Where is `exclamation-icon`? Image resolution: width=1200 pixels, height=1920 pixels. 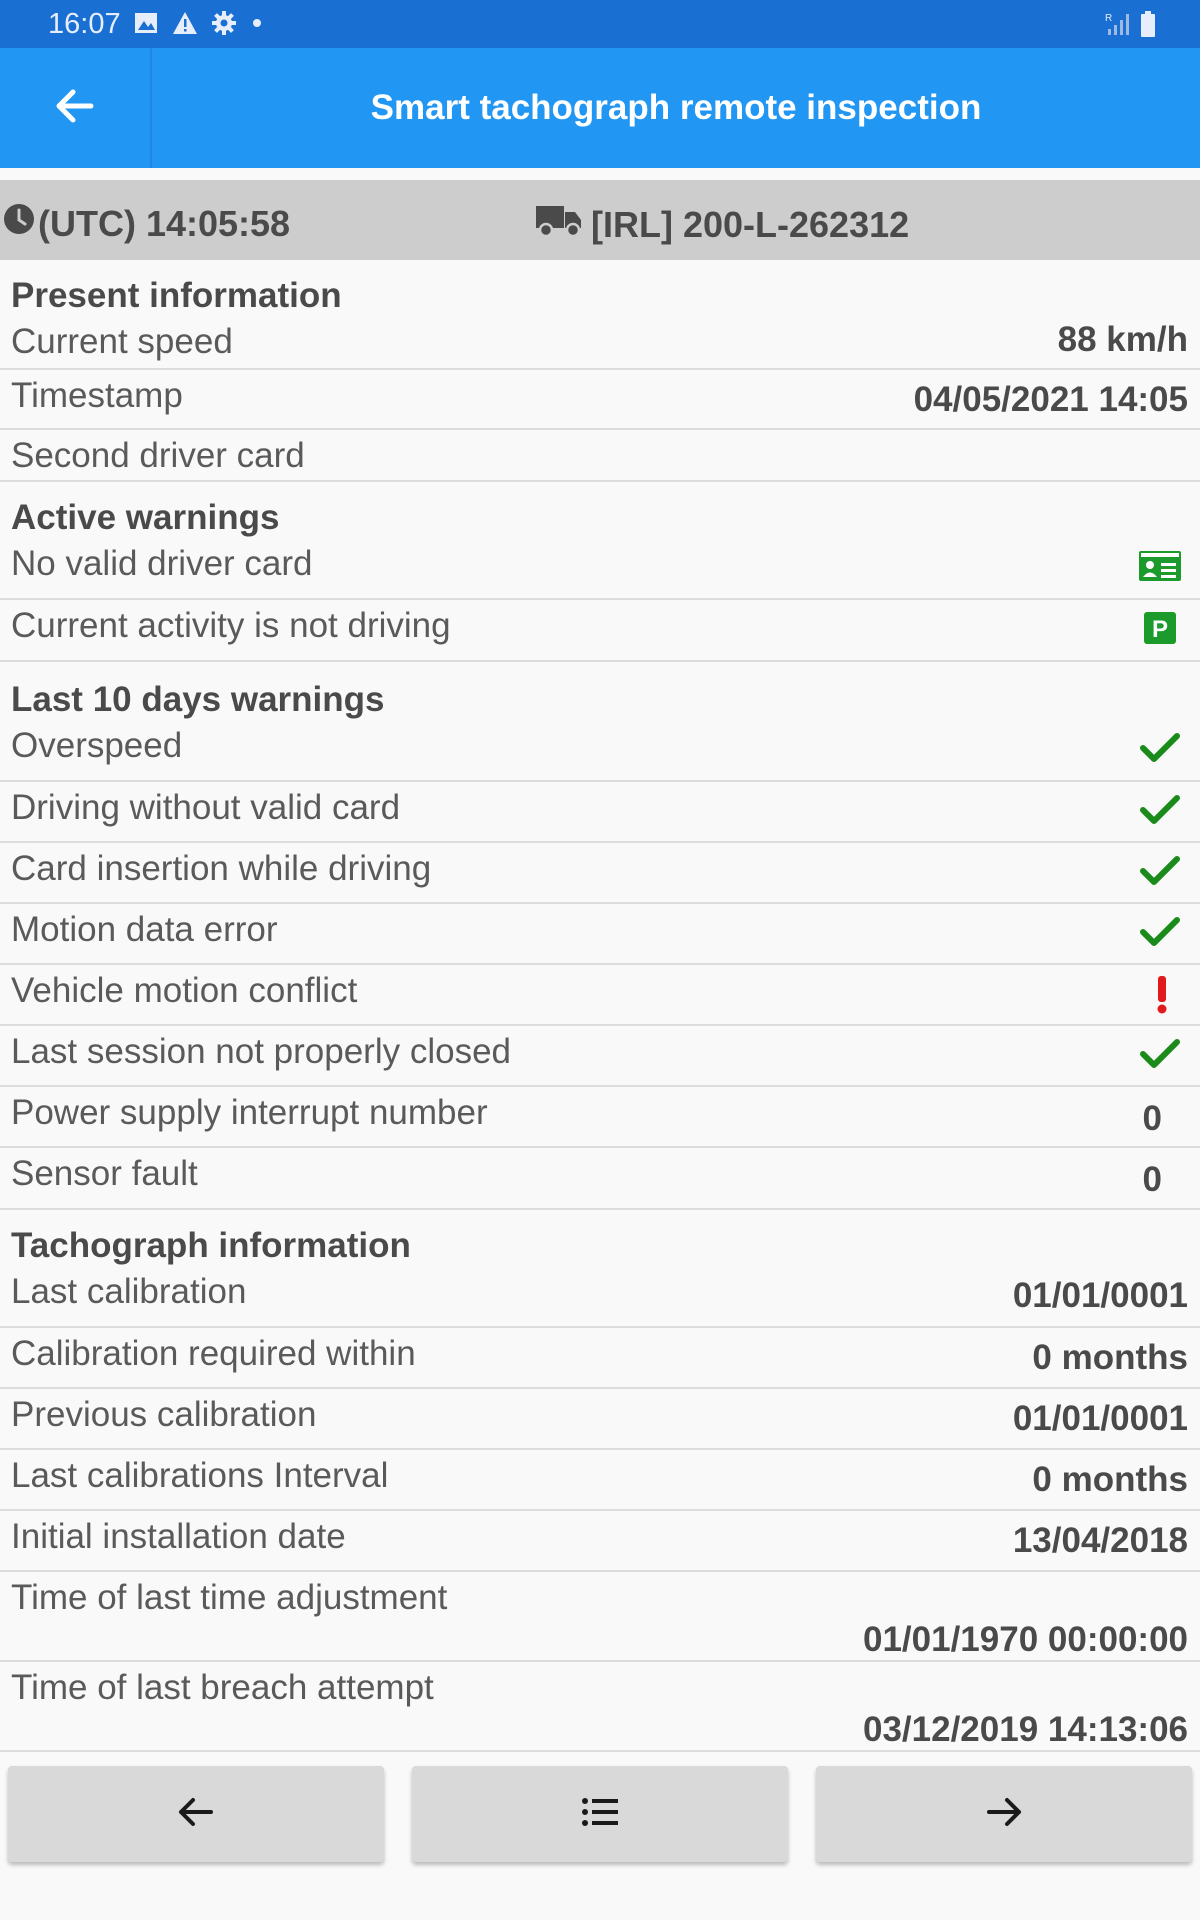 exclamation-icon is located at coordinates (1162, 997).